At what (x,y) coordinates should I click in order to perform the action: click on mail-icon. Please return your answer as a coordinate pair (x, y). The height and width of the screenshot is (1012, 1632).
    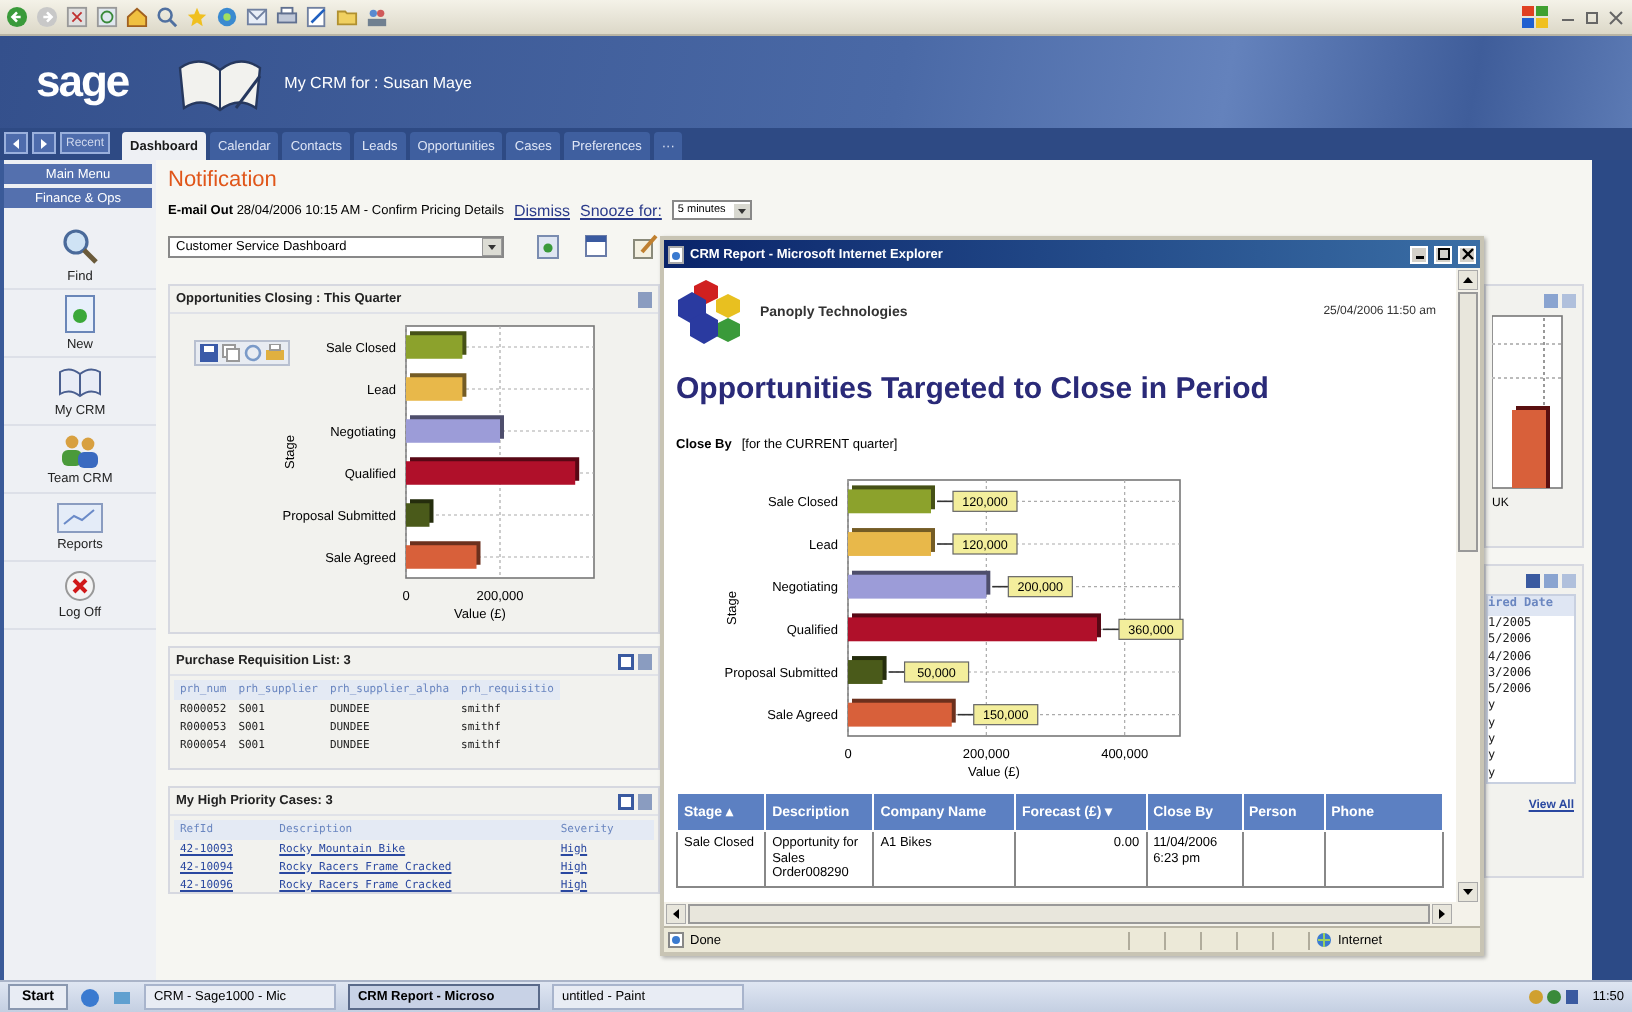
    Looking at the image, I should click on (257, 17).